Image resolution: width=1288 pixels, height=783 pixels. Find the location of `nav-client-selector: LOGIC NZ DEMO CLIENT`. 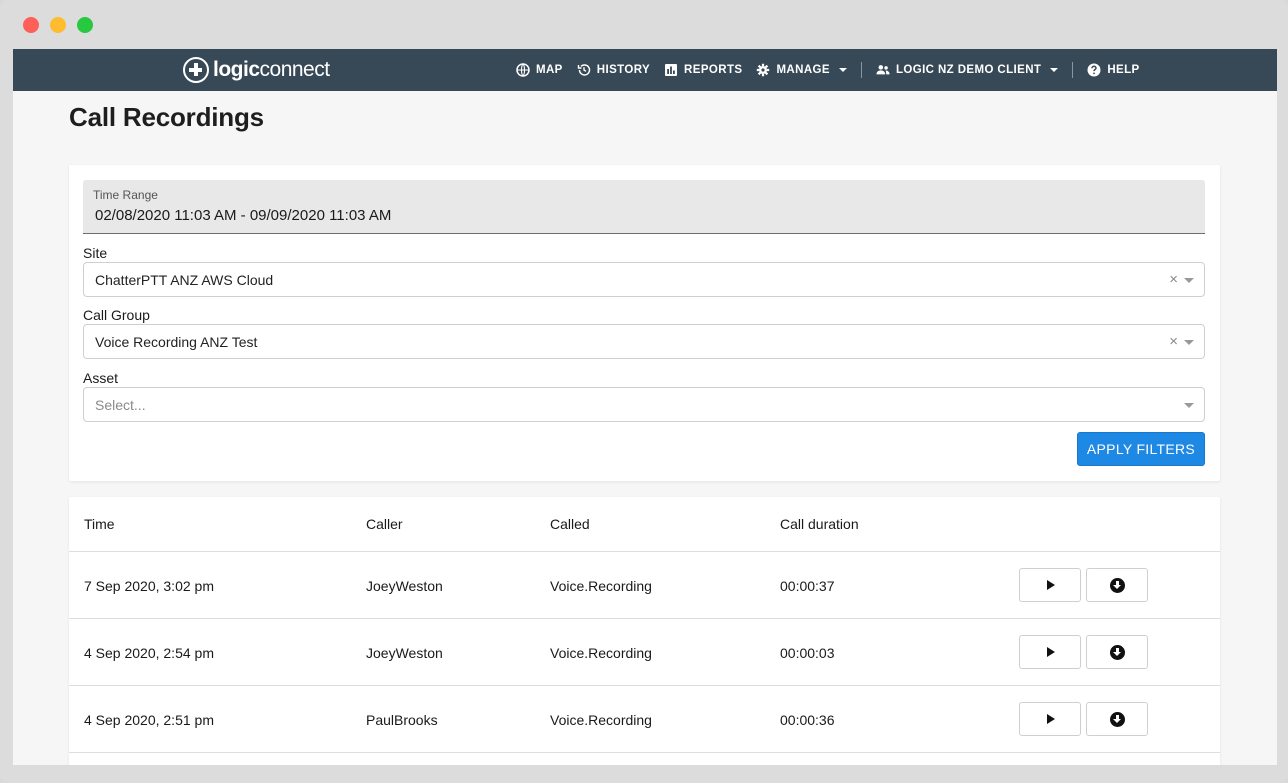

nav-client-selector: LOGIC NZ DEMO CLIENT is located at coordinates (967, 70).